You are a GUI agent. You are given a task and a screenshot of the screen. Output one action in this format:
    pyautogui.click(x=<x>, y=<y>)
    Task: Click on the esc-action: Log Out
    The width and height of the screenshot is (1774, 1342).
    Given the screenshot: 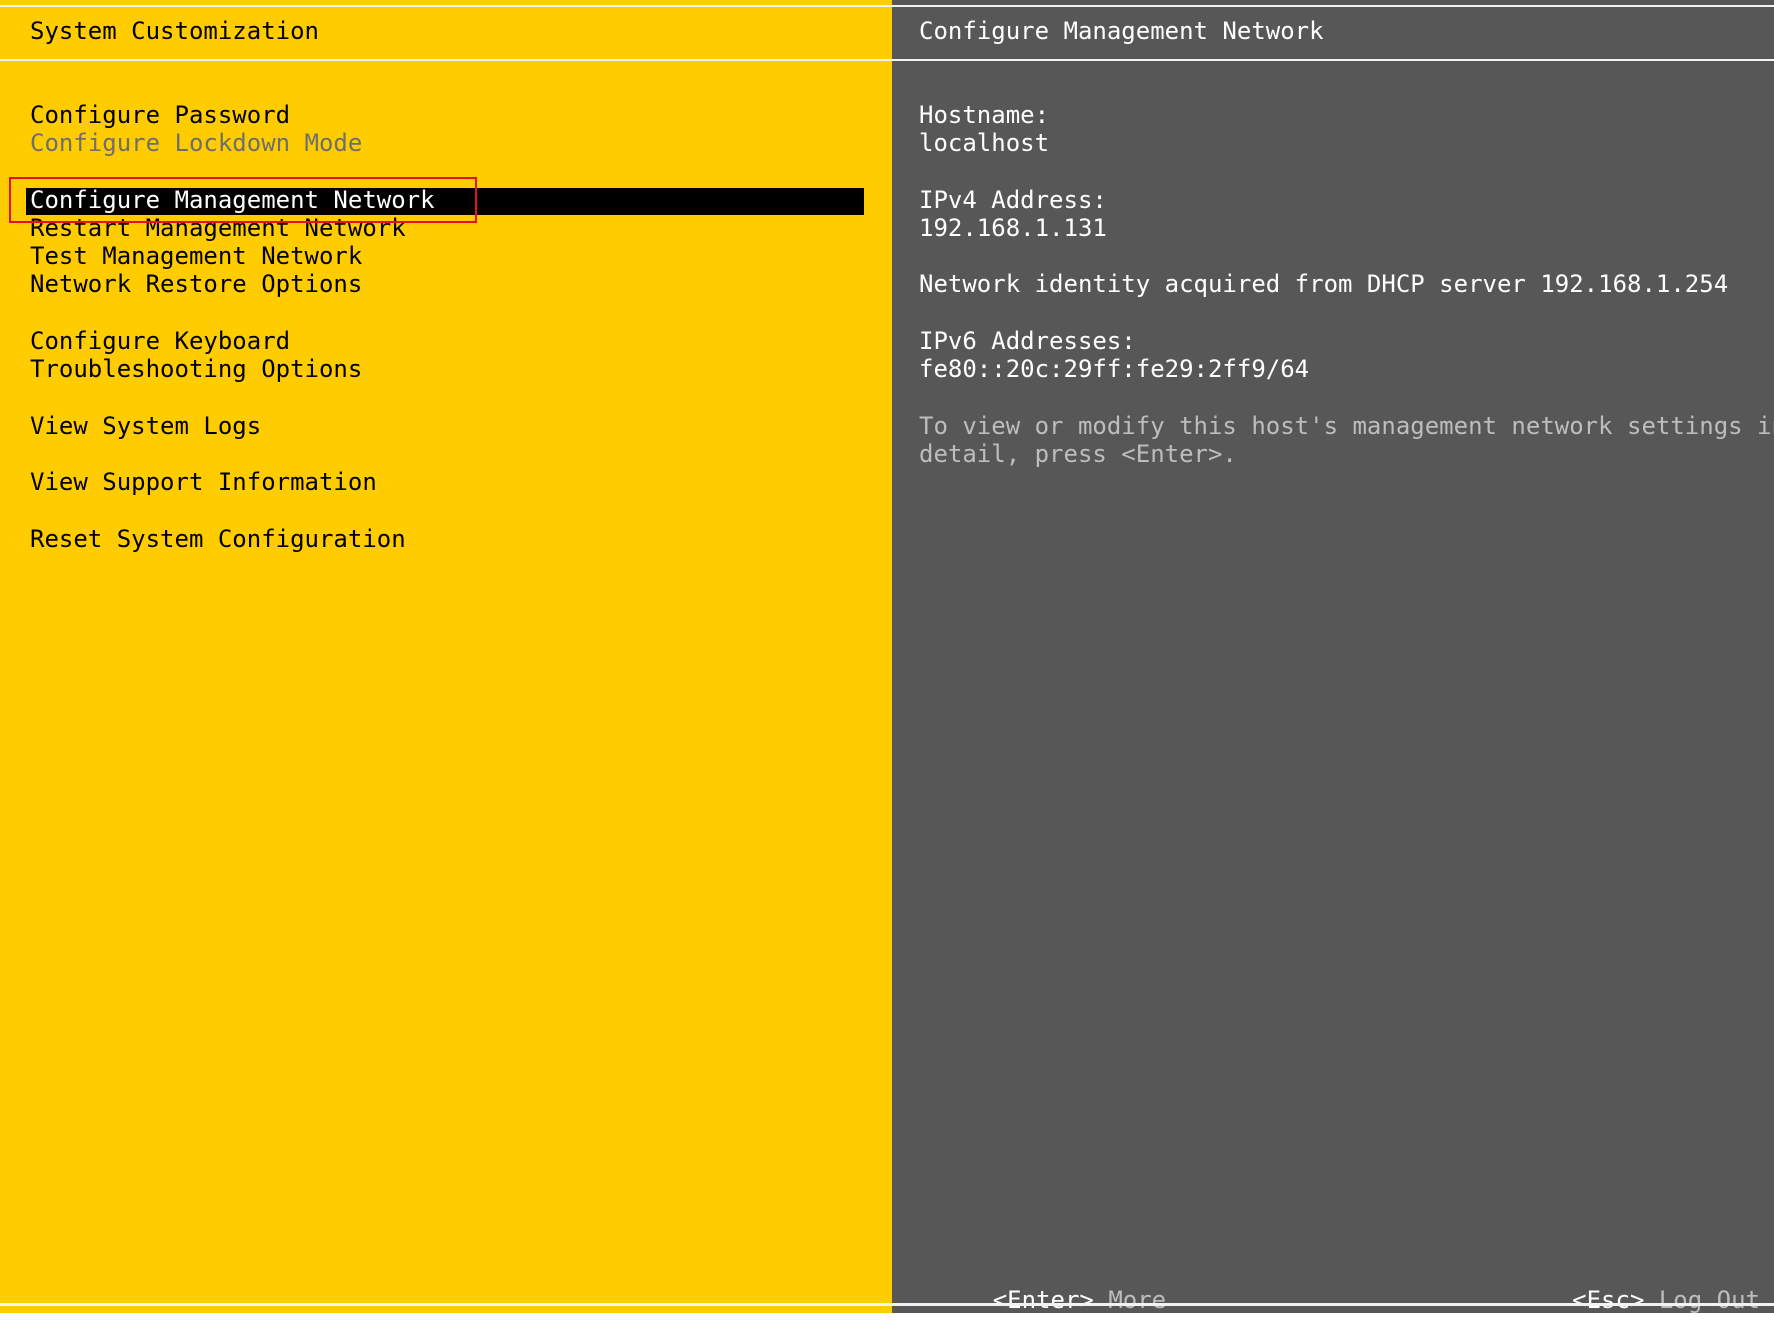 What is the action you would take?
    pyautogui.click(x=1709, y=1300)
    